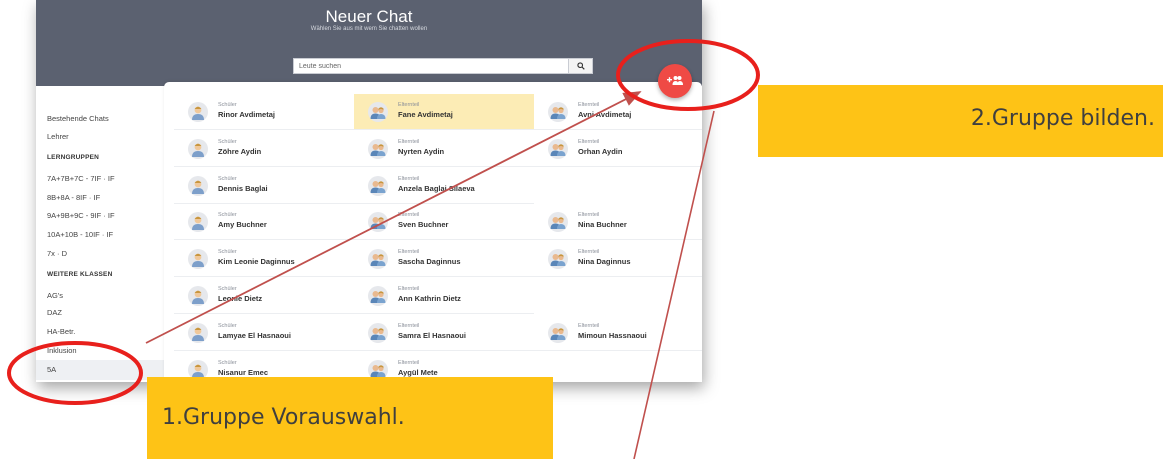 The width and height of the screenshot is (1163, 459). I want to click on contact-item: Elternteil Mimoun Hassnaoui, so click(618, 333).